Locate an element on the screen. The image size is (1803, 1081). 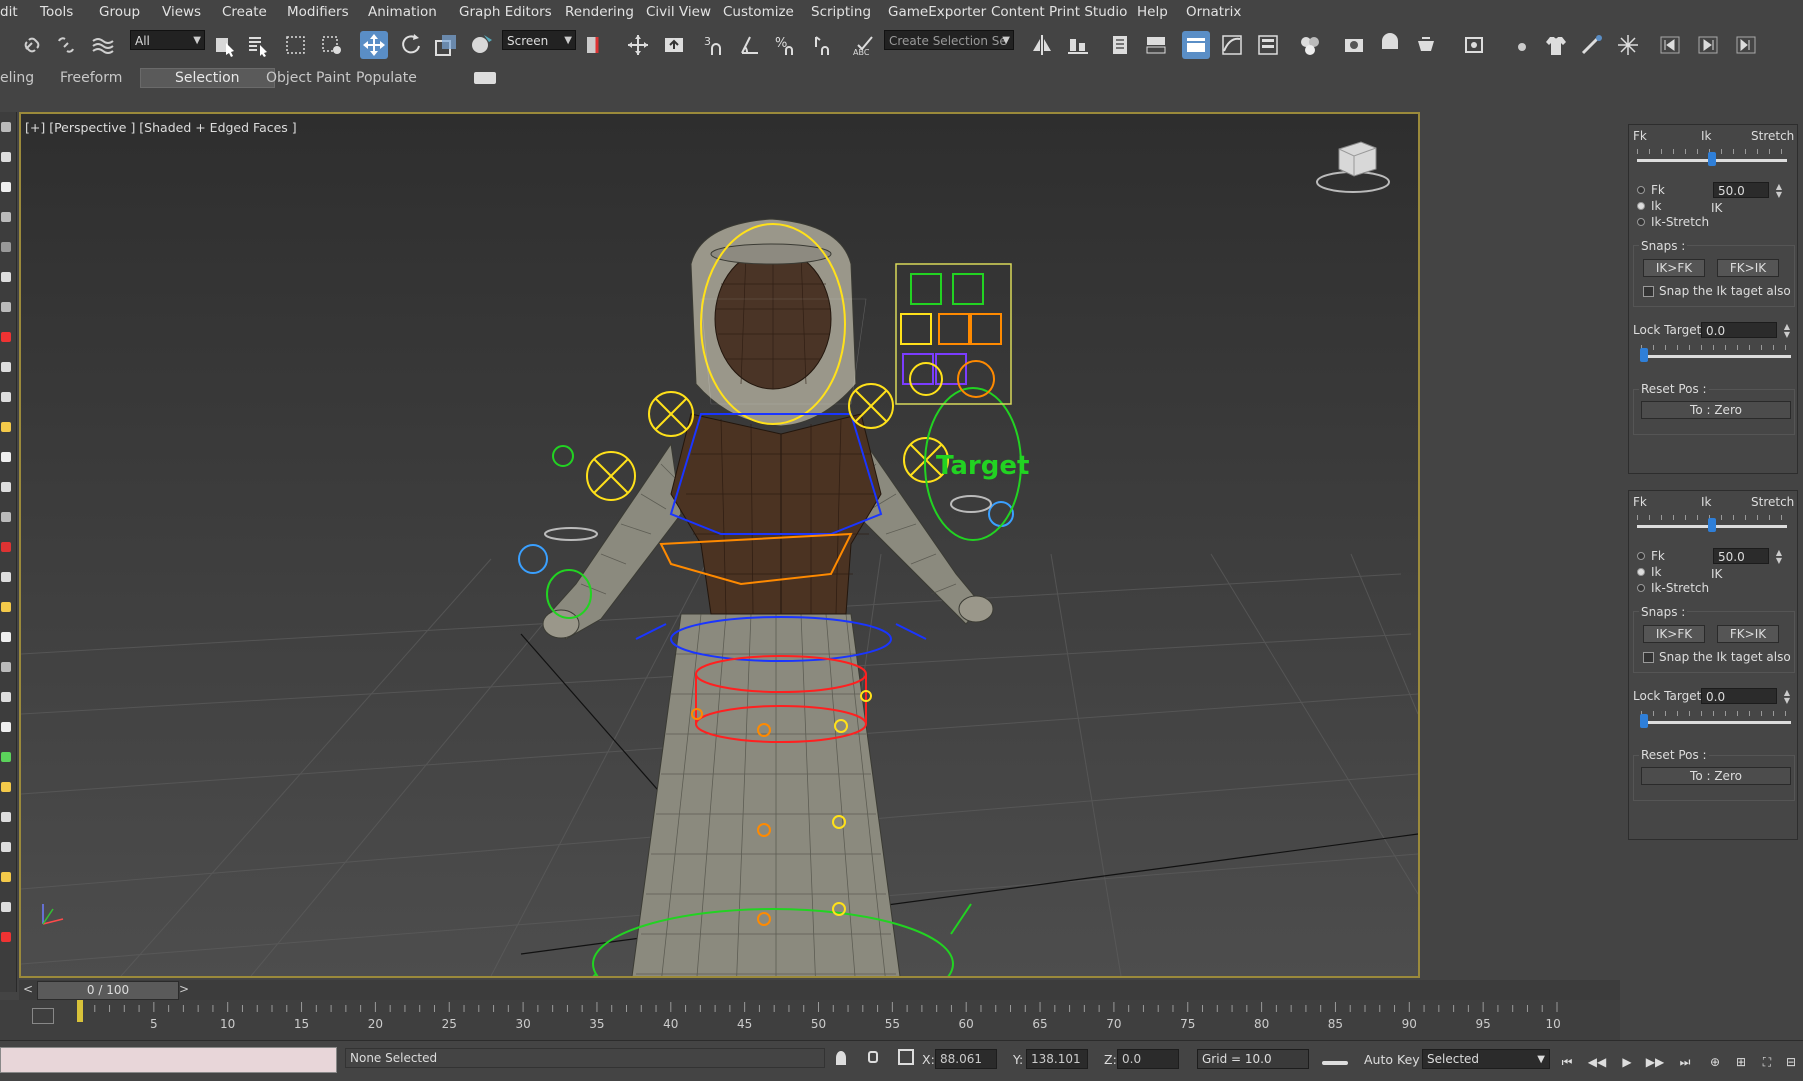
zoom-extents-icon: ⛶ is located at coordinates (1767, 1062).